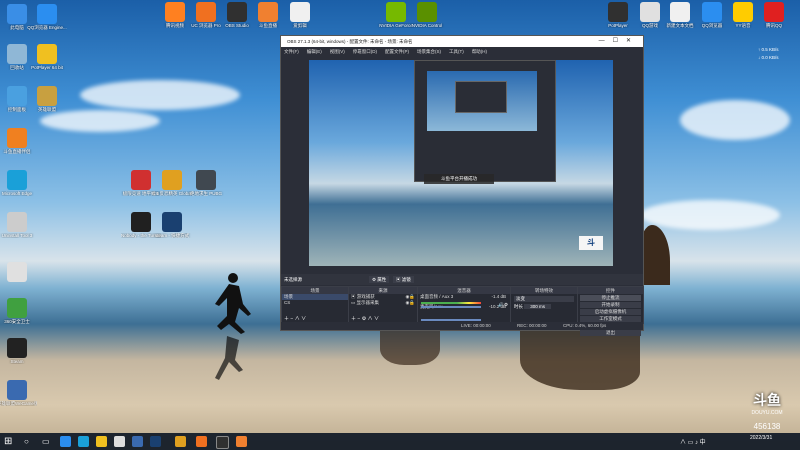 The height and width of the screenshot is (450, 800). I want to click on menu-item: 停靠窗口(D), so click(365, 51).